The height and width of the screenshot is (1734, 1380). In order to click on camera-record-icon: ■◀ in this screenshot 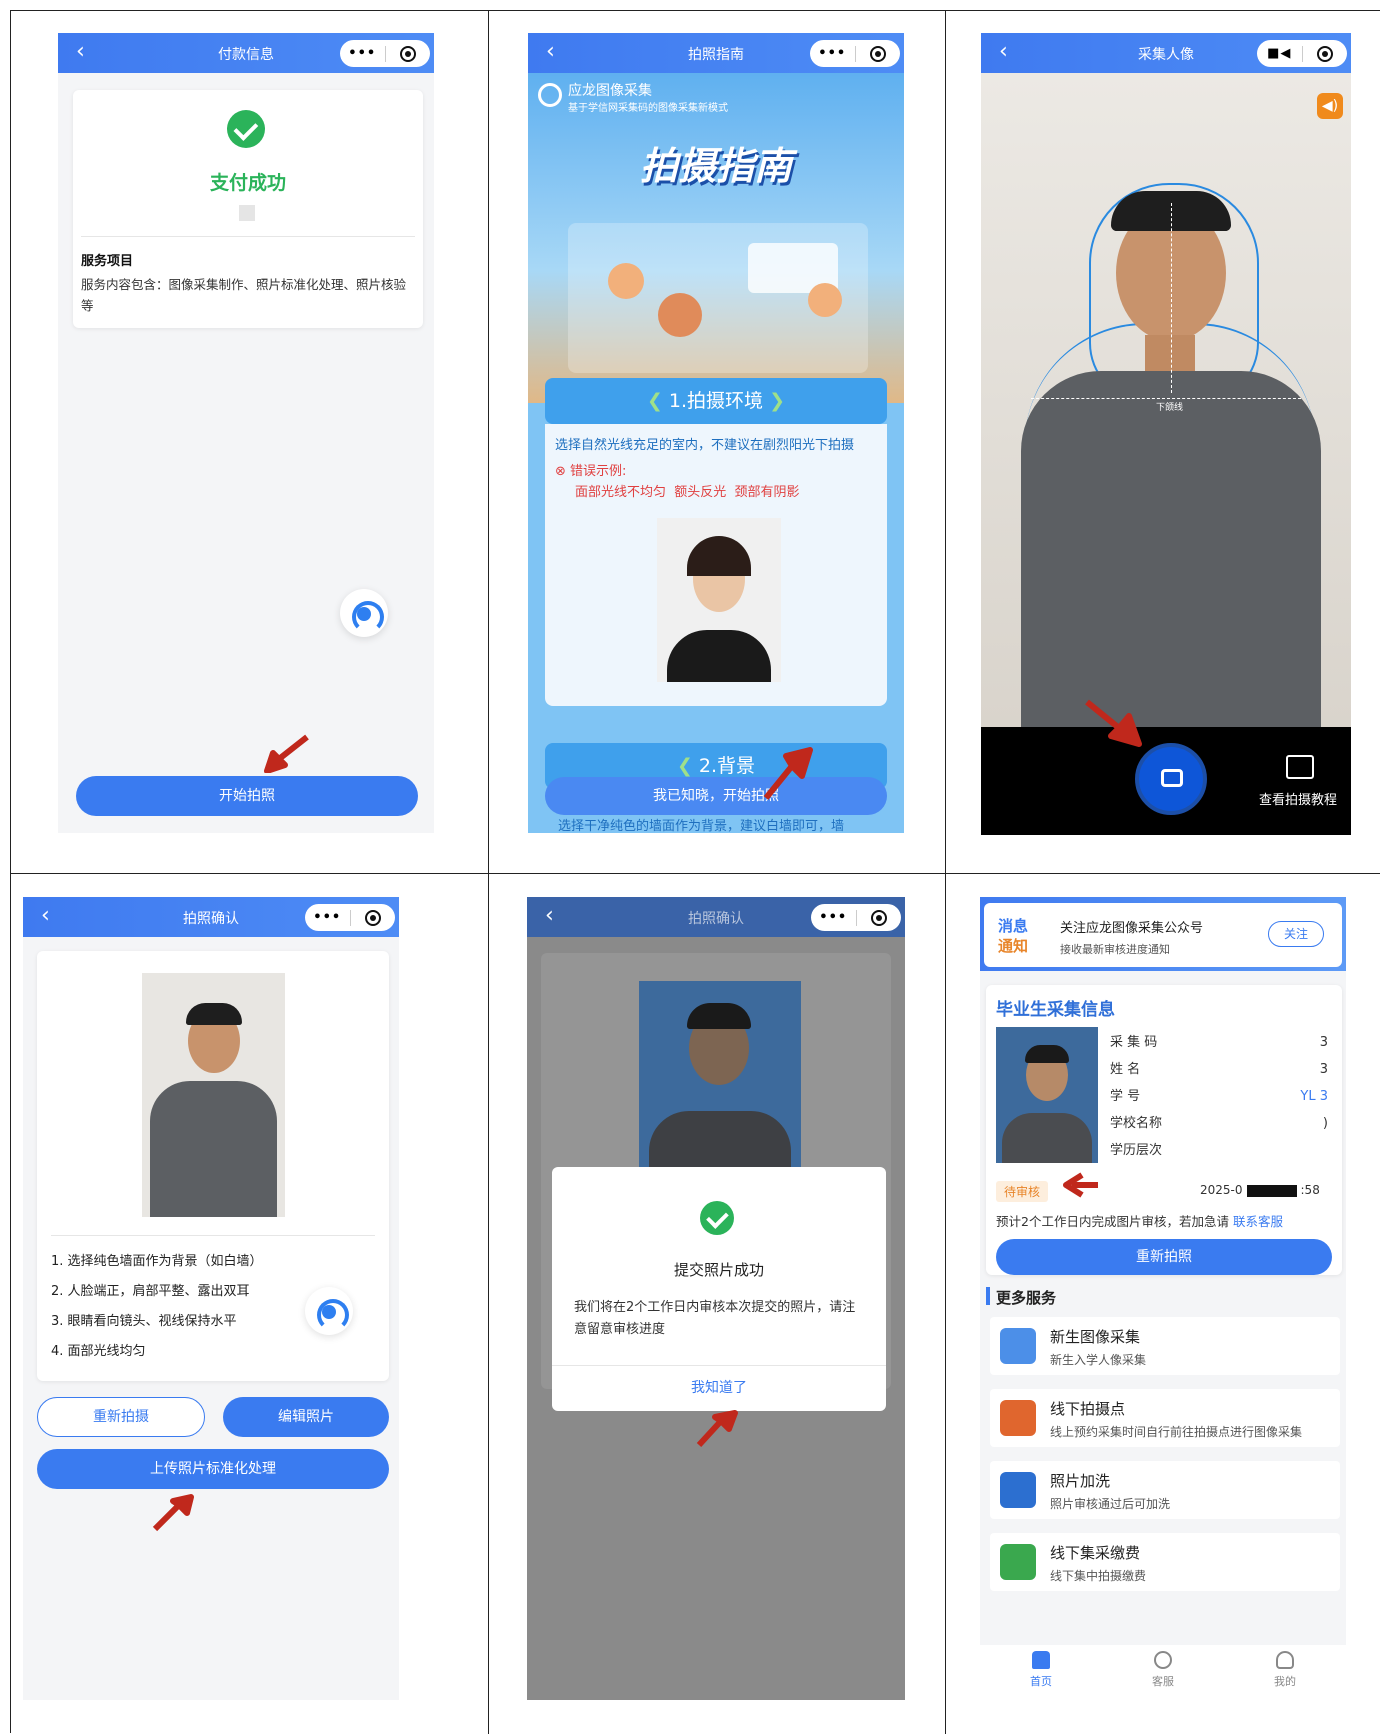, I will do `click(1279, 53)`.